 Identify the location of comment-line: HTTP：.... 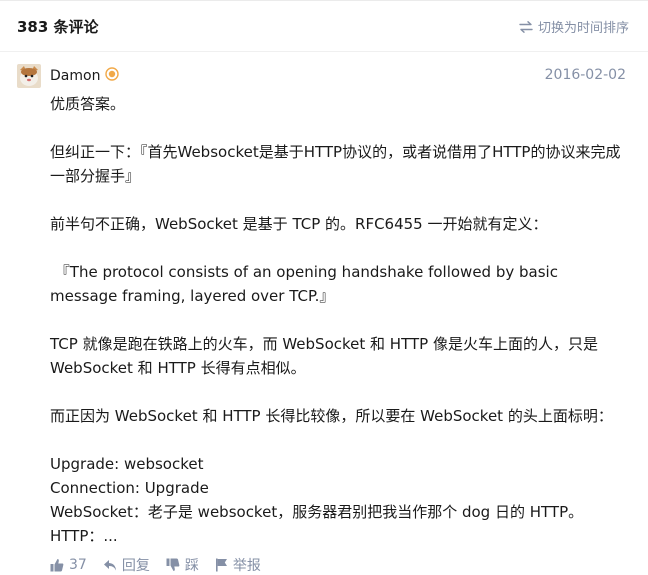
(84, 536).